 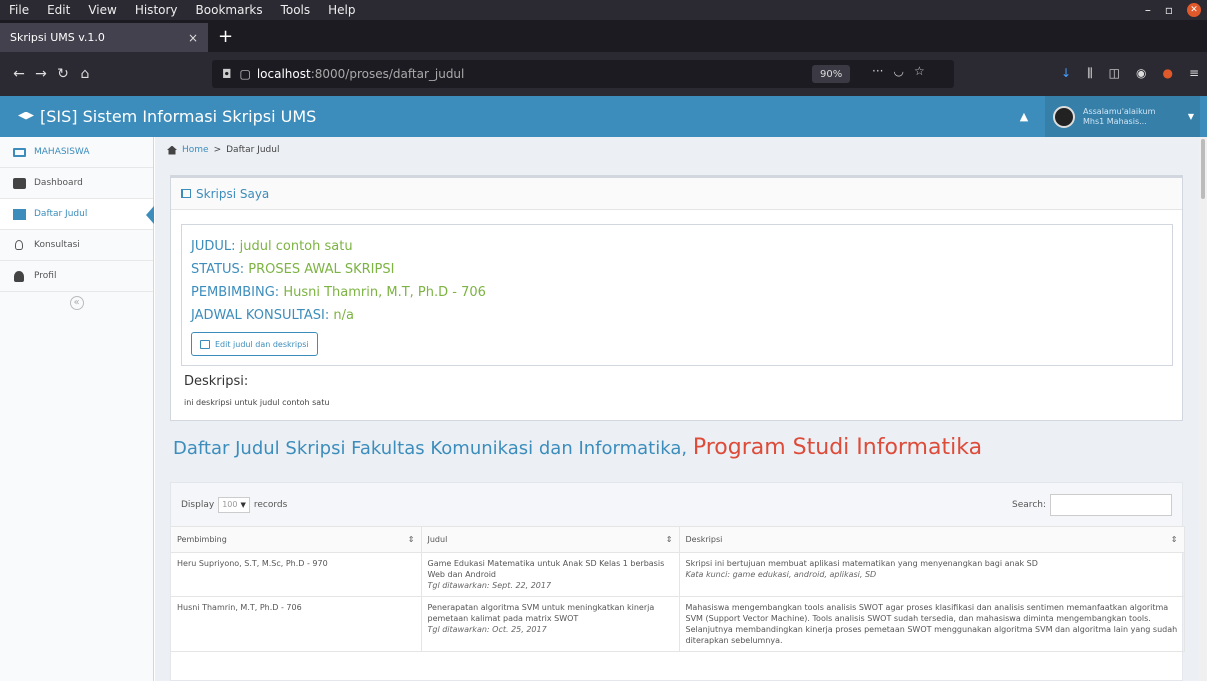 I want to click on column-header-pembimbing: Pembimbing ⇕, so click(x=296, y=539).